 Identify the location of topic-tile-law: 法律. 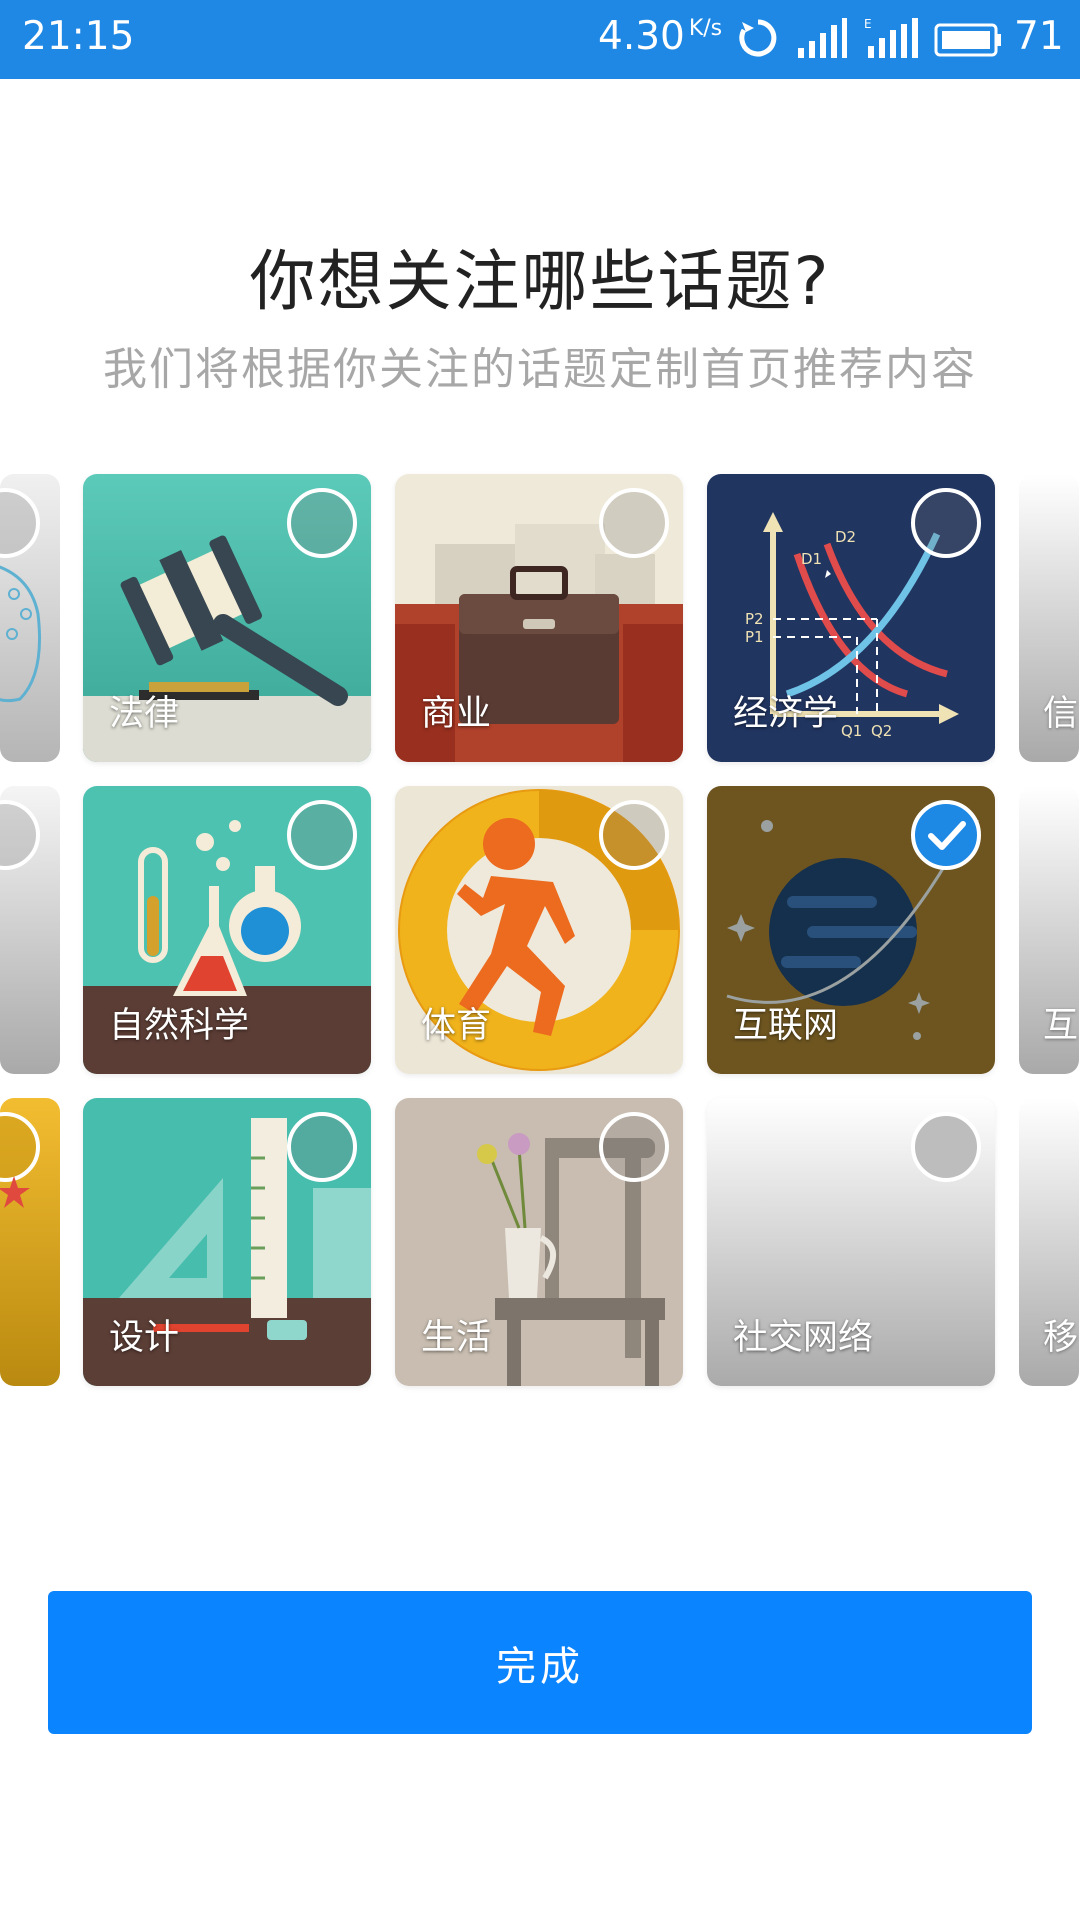
(227, 618).